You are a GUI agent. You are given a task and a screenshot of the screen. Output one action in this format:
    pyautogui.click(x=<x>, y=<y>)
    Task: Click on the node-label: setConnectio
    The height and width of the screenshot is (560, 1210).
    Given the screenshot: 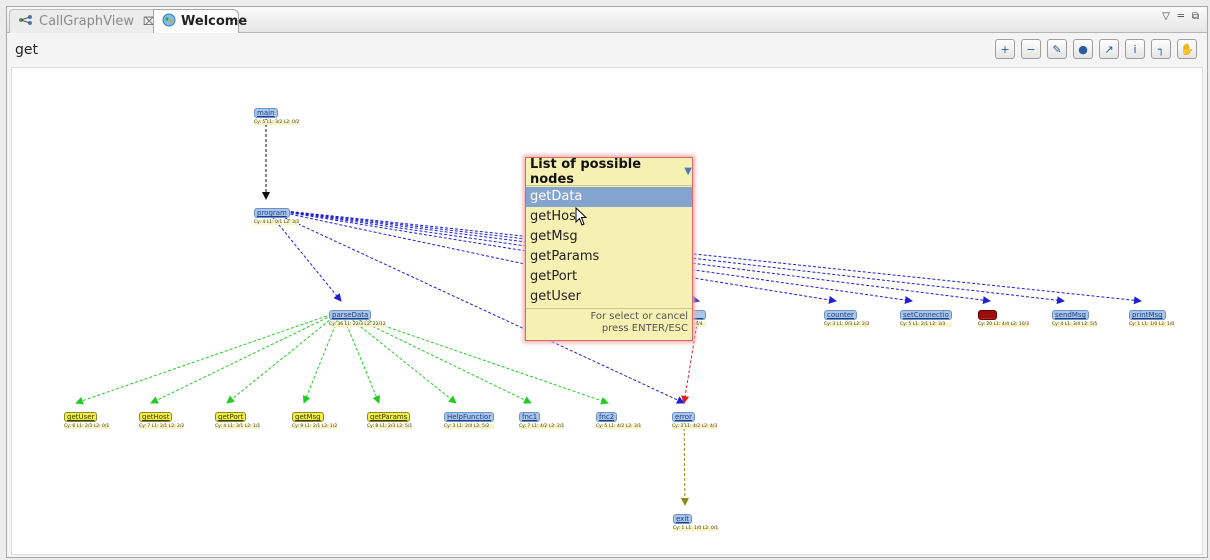 What is the action you would take?
    pyautogui.click(x=926, y=315)
    